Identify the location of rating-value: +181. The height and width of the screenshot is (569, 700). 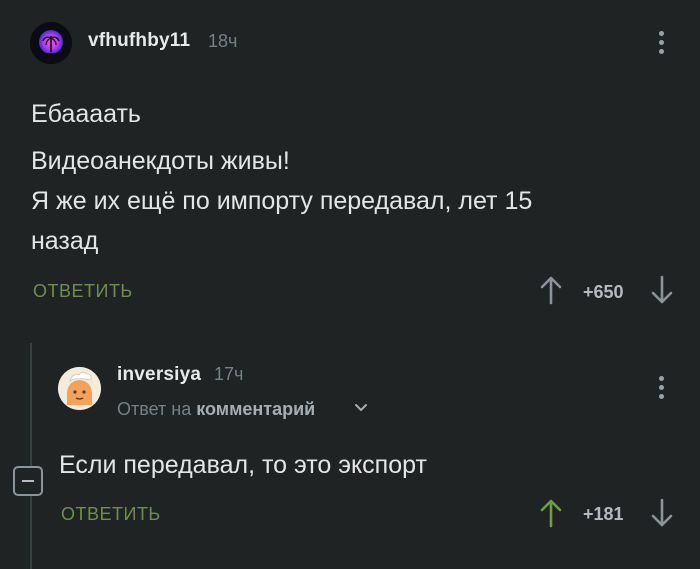
(603, 514).